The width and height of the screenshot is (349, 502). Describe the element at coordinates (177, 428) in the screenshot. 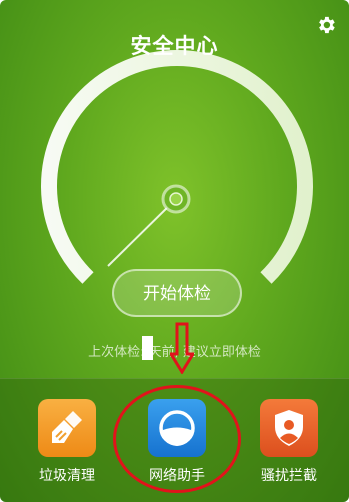

I see `network-assistant-icon` at that location.